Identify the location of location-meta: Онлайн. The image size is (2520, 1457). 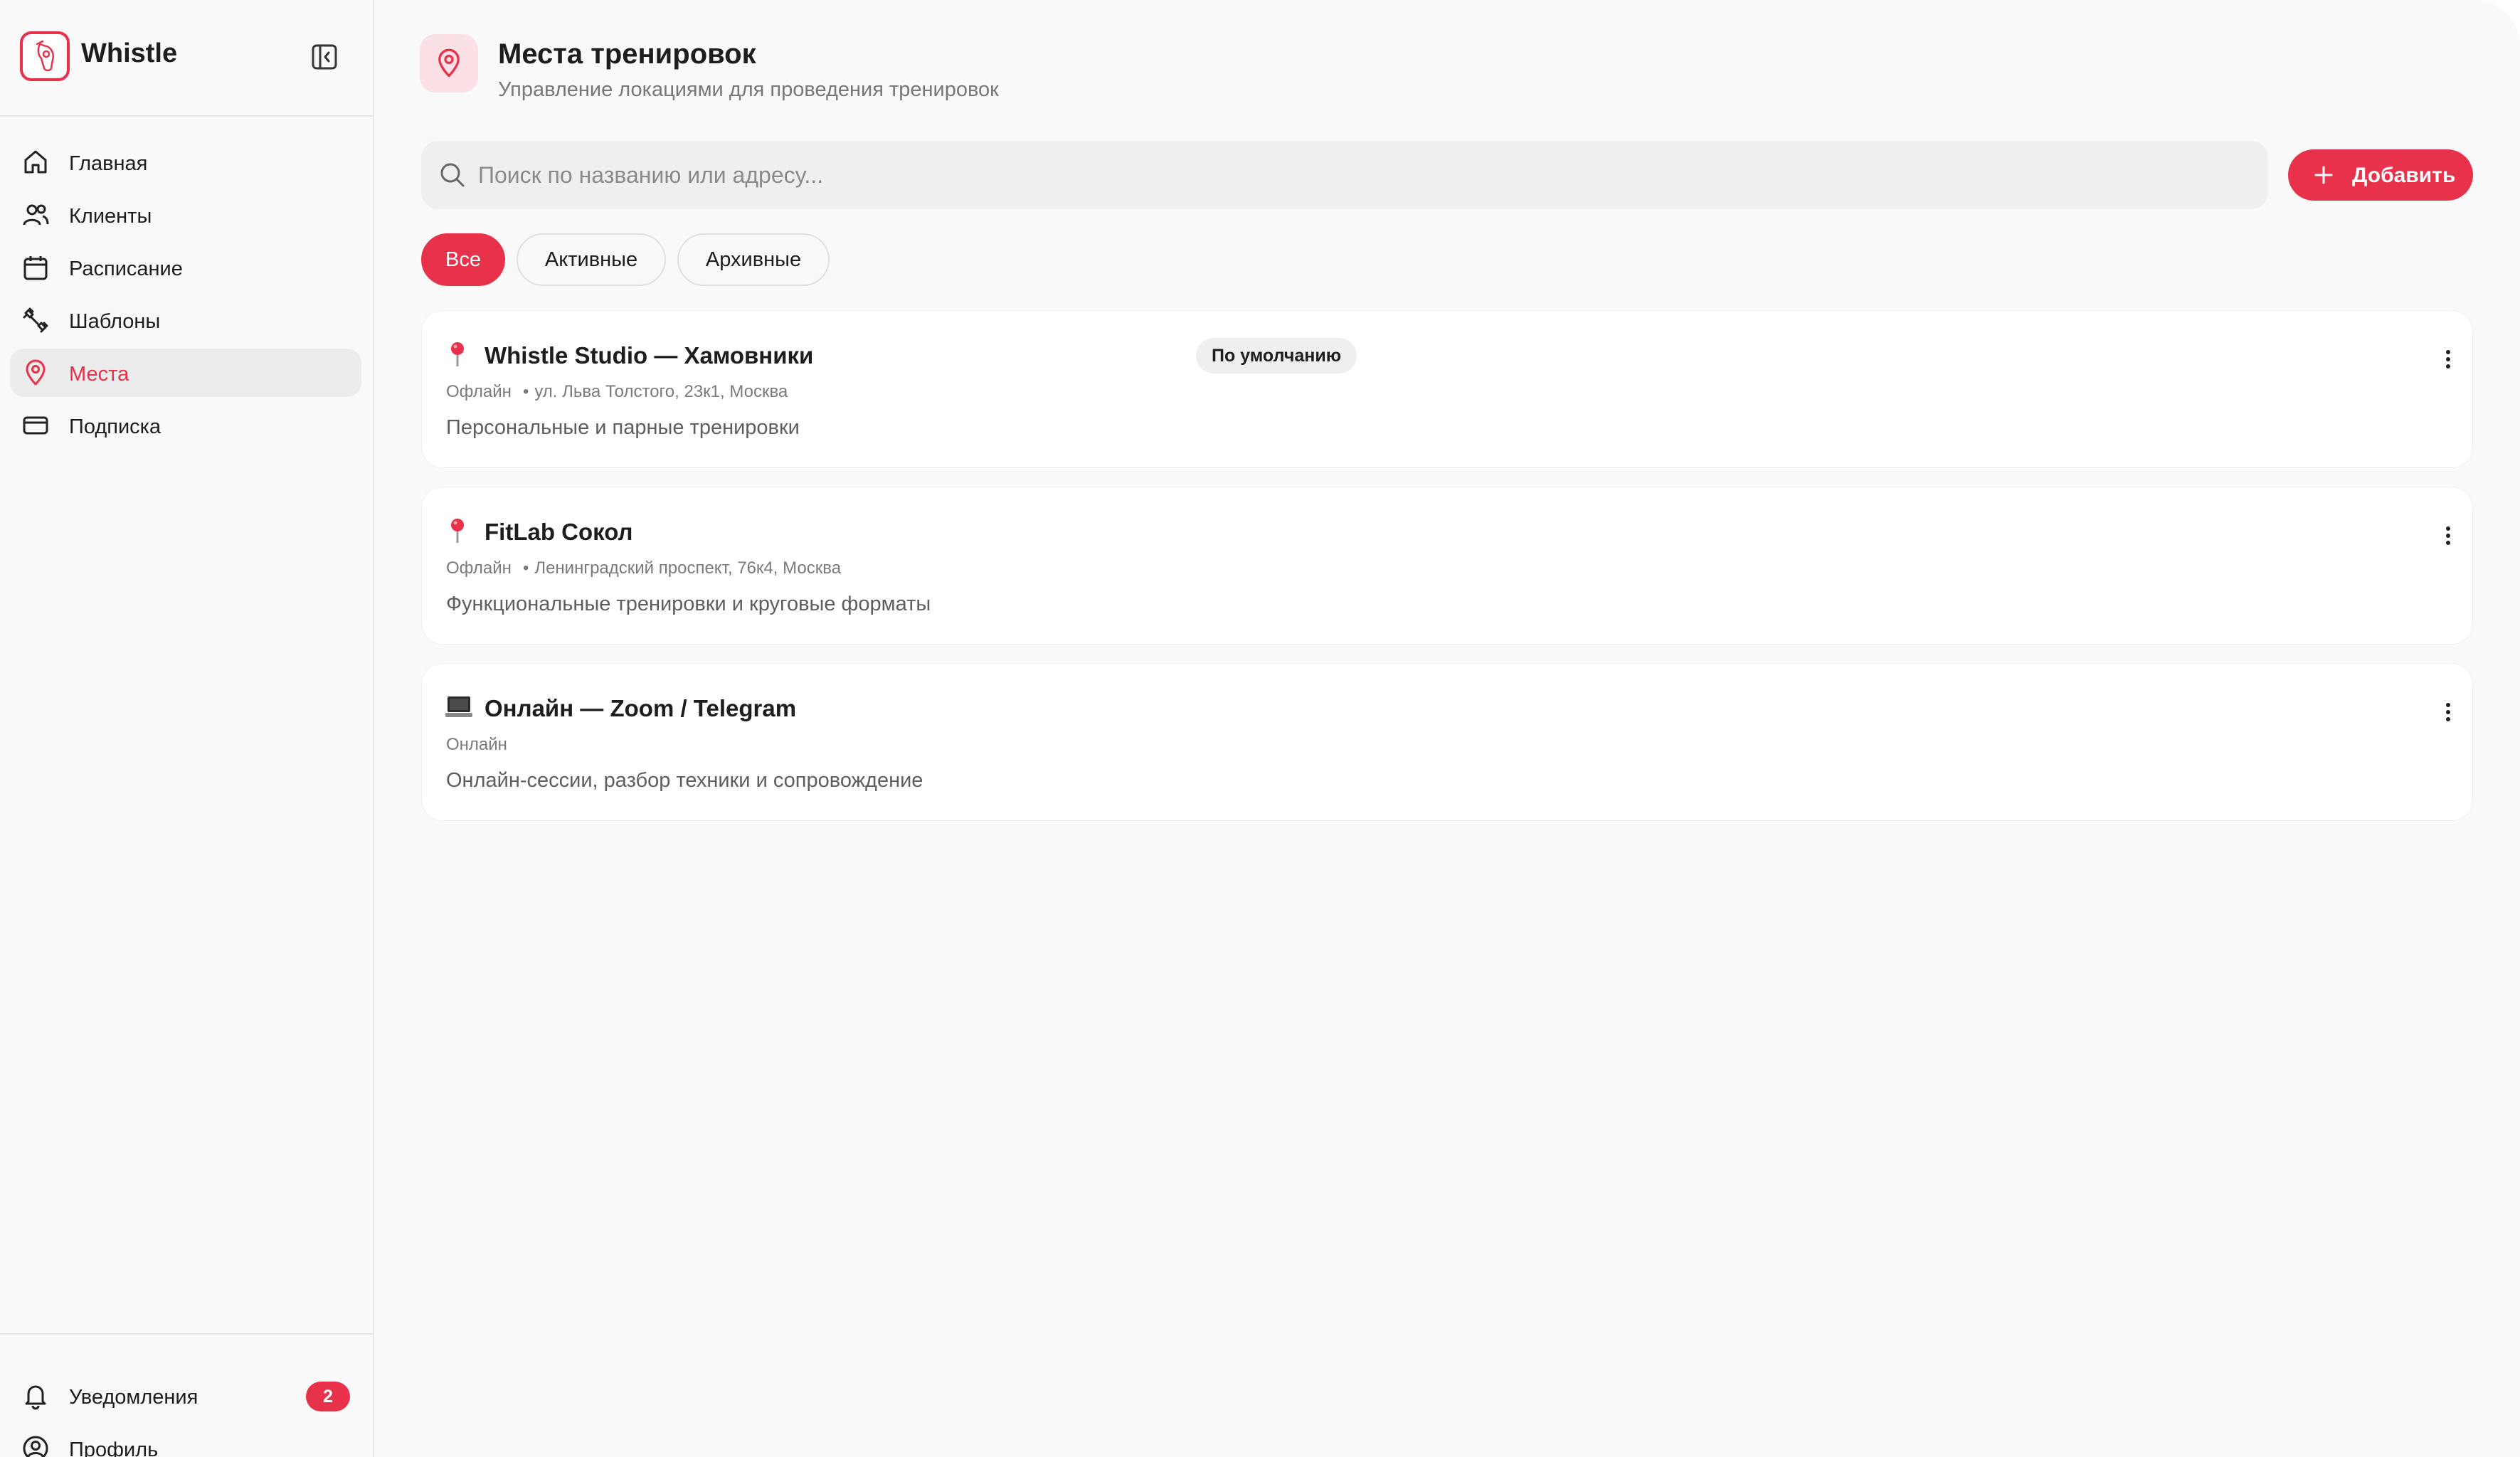
(476, 745).